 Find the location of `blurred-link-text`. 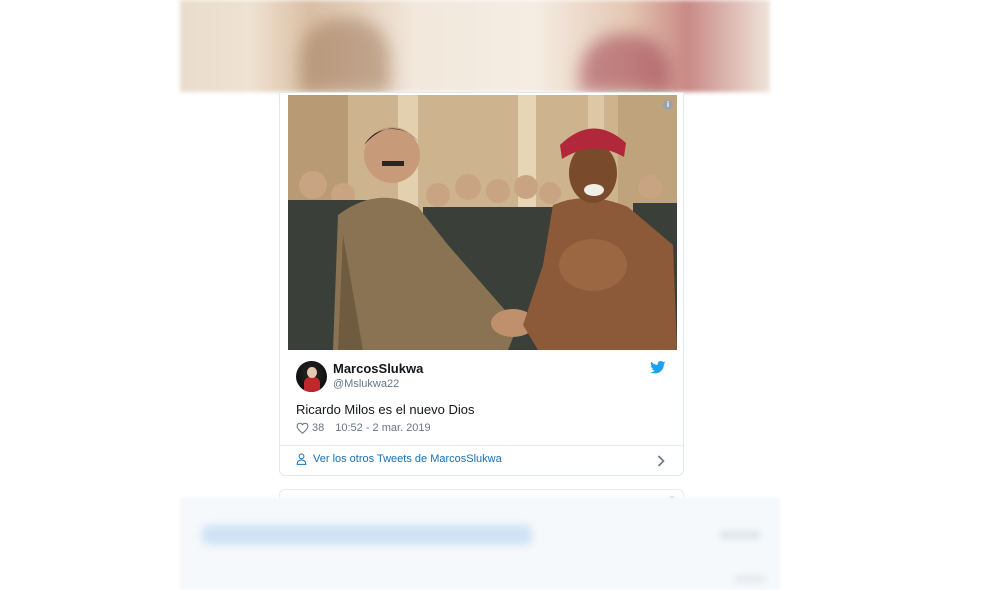

blurred-link-text is located at coordinates (367, 535).